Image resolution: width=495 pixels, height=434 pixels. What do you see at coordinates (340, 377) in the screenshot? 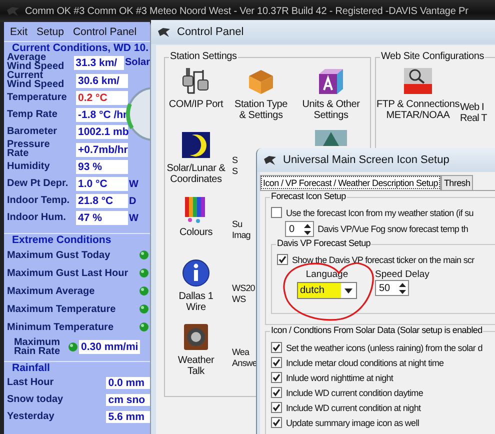
I see `checkbox-label: Inlude word nighttime at night` at bounding box center [340, 377].